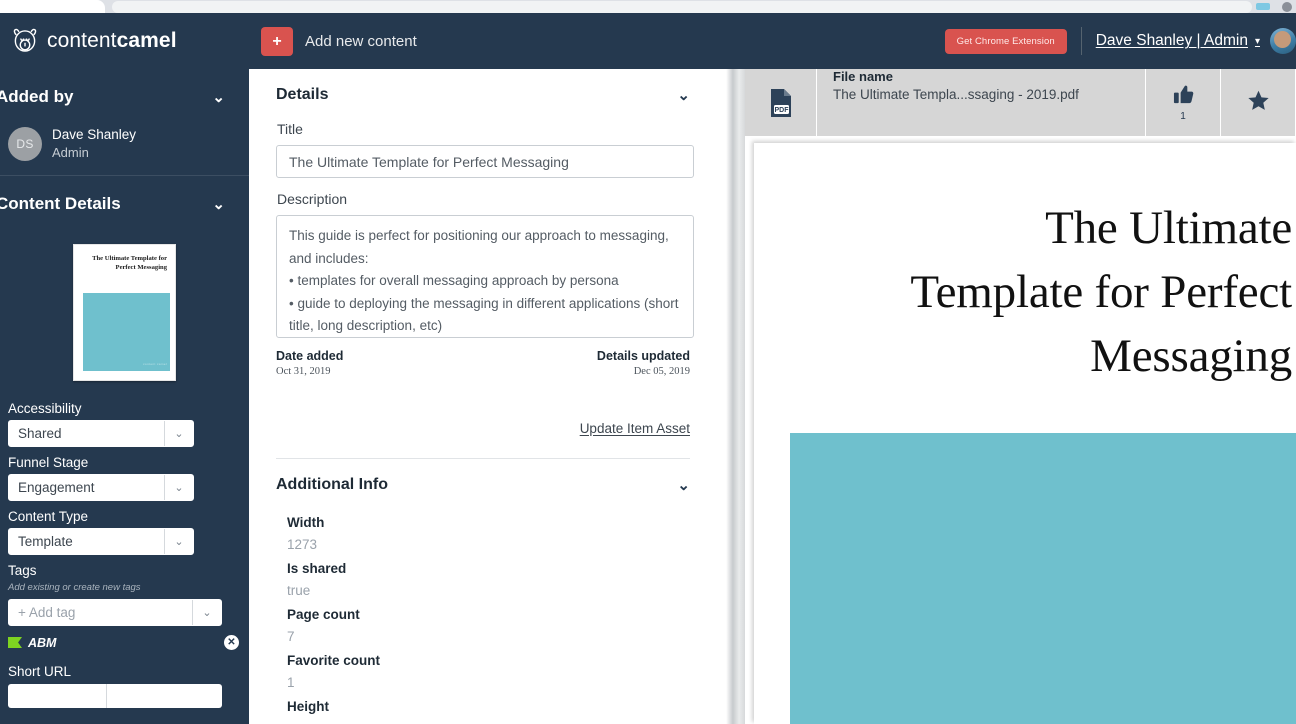 The width and height of the screenshot is (1296, 724). I want to click on svg-text: PDF, so click(781, 110).